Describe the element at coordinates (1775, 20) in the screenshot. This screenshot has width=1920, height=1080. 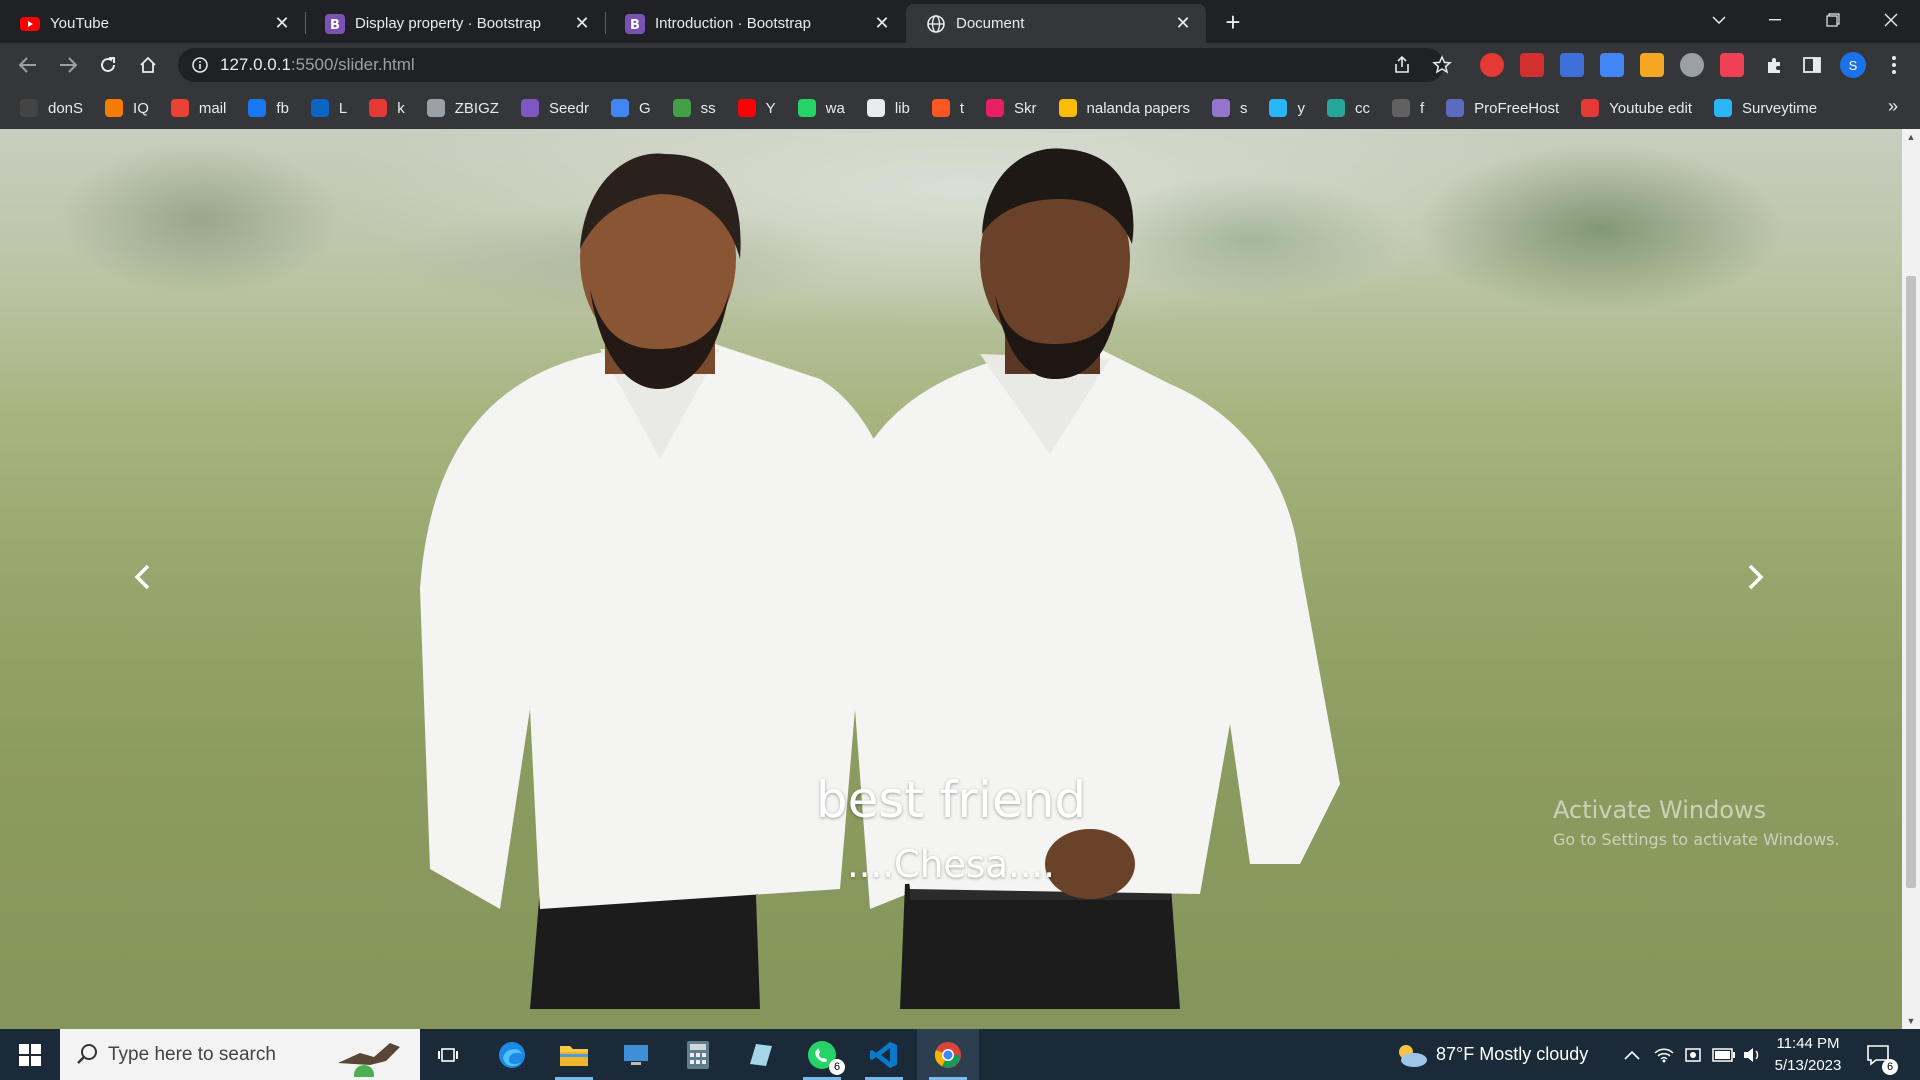
I see `minimize-button` at that location.